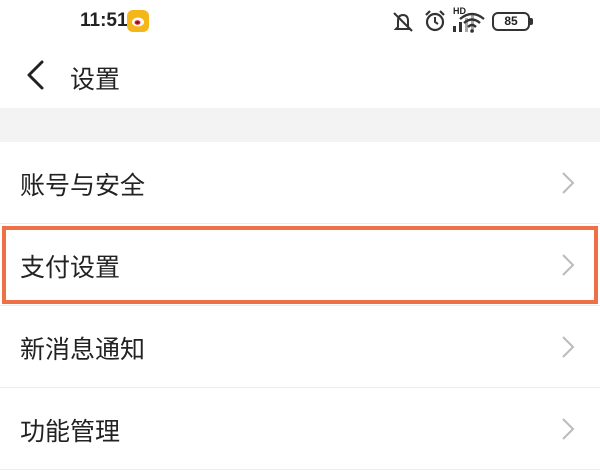 Image resolution: width=600 pixels, height=470 pixels. I want to click on page-title: 设置, so click(95, 79).